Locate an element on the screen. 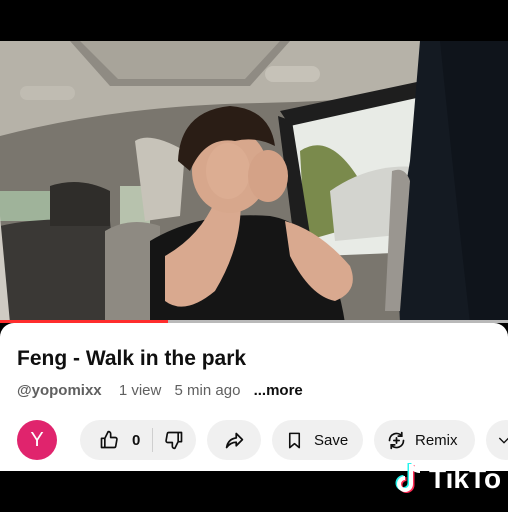 The width and height of the screenshot is (508, 512). video-meta: @yopomixx 1 view 5 min ago ...more is located at coordinates (164, 390).